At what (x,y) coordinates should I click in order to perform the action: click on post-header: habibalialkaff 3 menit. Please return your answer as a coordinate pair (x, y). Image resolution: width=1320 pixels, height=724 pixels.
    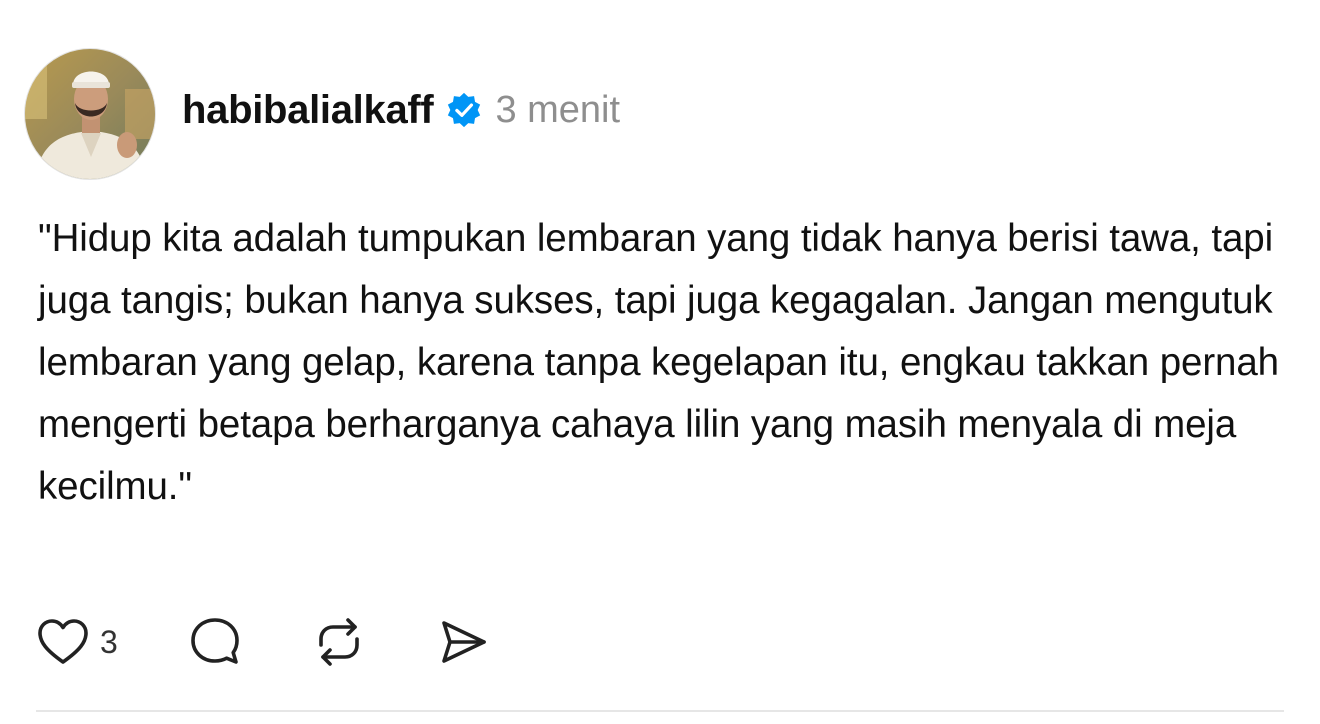
    Looking at the image, I should click on (401, 110).